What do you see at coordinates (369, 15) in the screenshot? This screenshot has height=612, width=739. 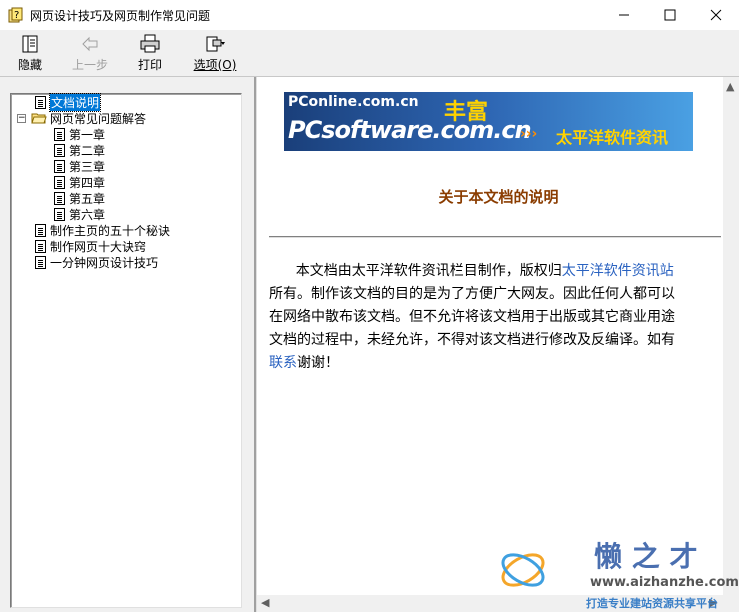 I see `title-bar: ? 网页设计技巧及网页制作常见问题` at bounding box center [369, 15].